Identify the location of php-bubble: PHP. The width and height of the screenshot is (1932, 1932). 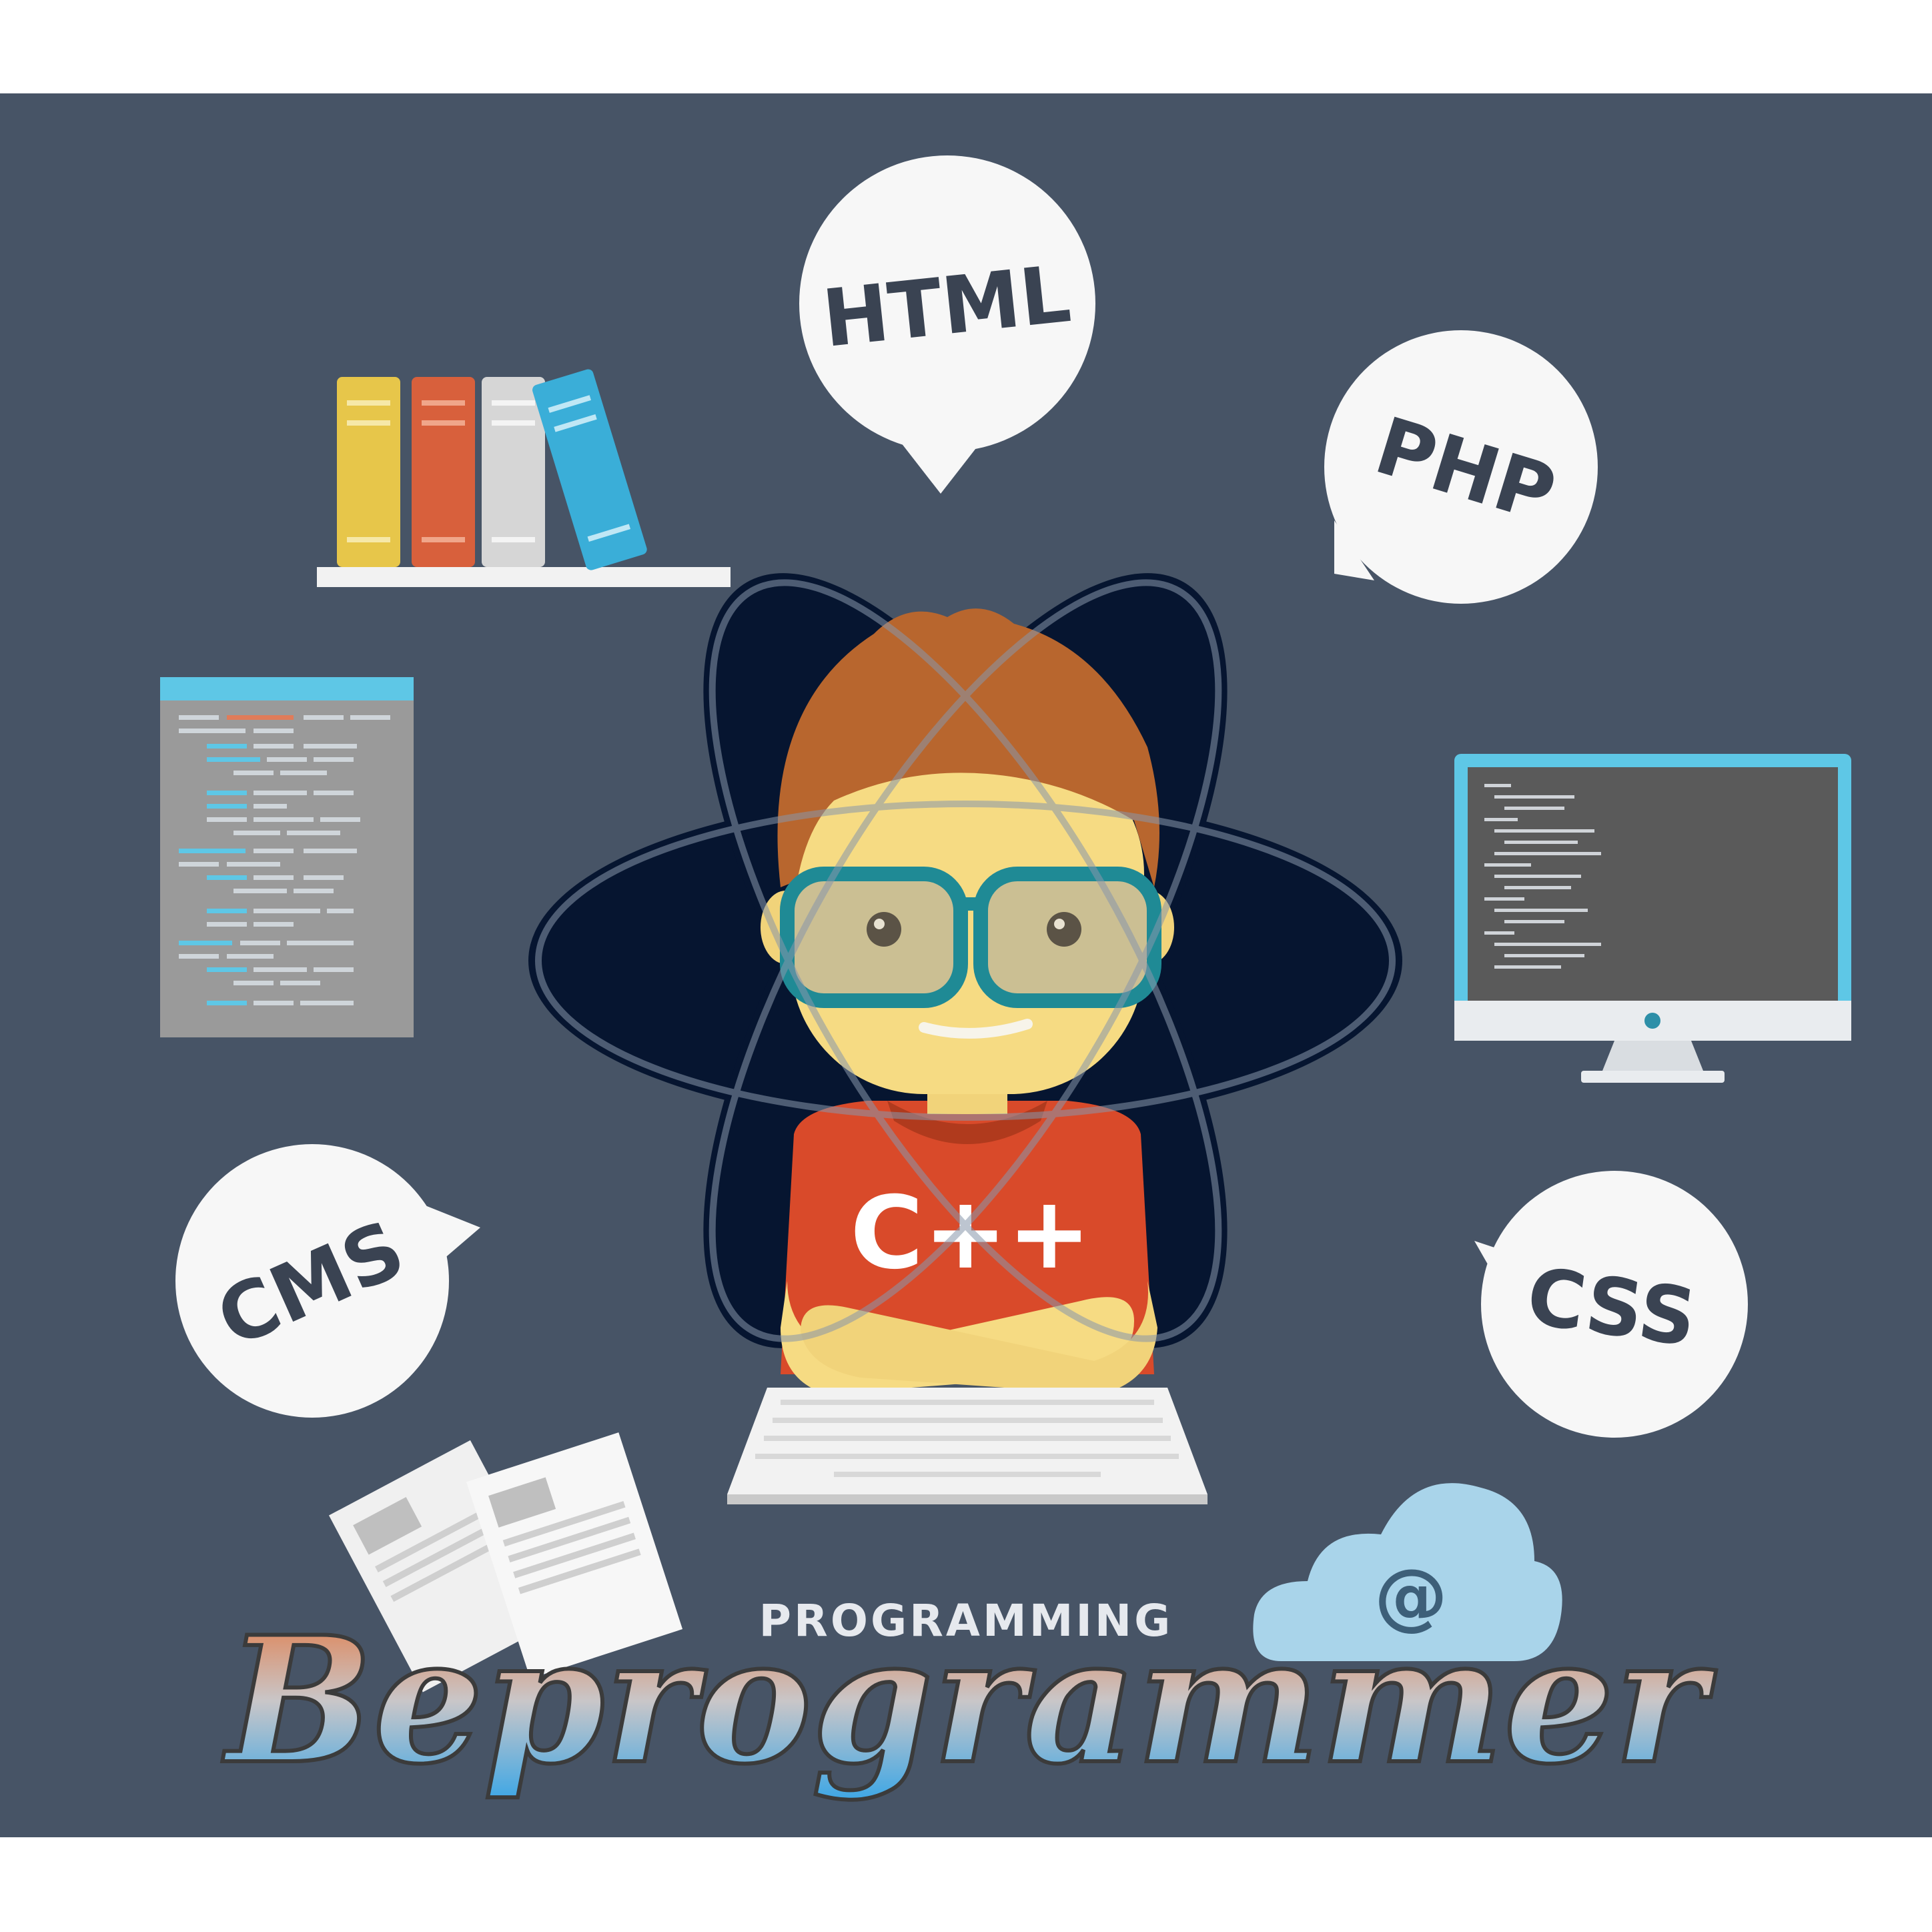
(1461, 467).